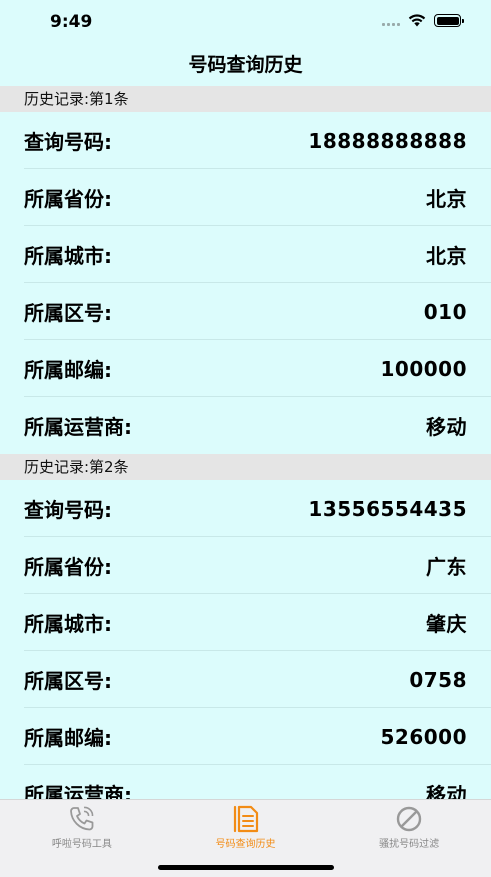 The width and height of the screenshot is (491, 877). What do you see at coordinates (245, 368) in the screenshot?
I see `record-row-postcode: 所属邮编: 100000` at bounding box center [245, 368].